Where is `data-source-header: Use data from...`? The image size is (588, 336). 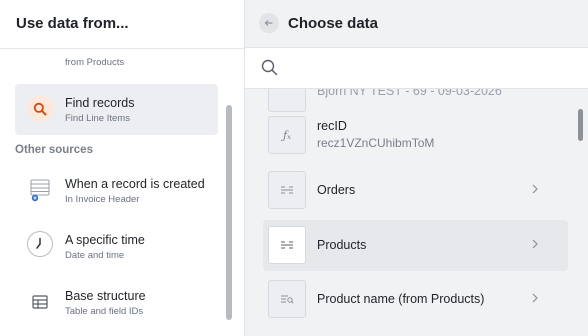 data-source-header: Use data from... is located at coordinates (122, 24).